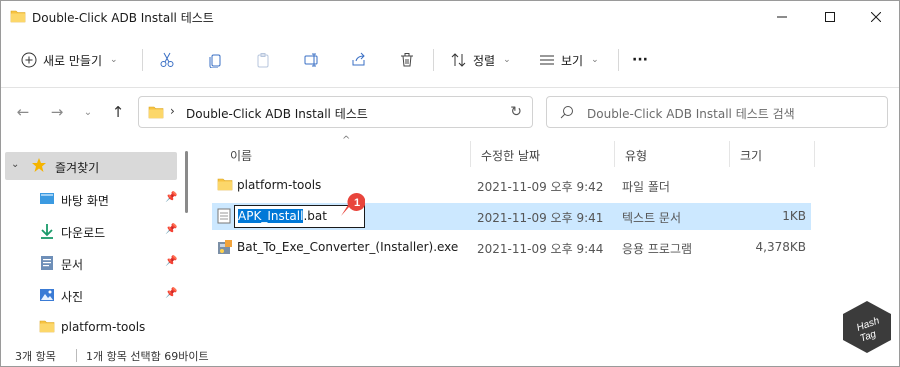 The height and width of the screenshot is (367, 900). Describe the element at coordinates (357, 203) in the screenshot. I see `callout-number: 1` at that location.